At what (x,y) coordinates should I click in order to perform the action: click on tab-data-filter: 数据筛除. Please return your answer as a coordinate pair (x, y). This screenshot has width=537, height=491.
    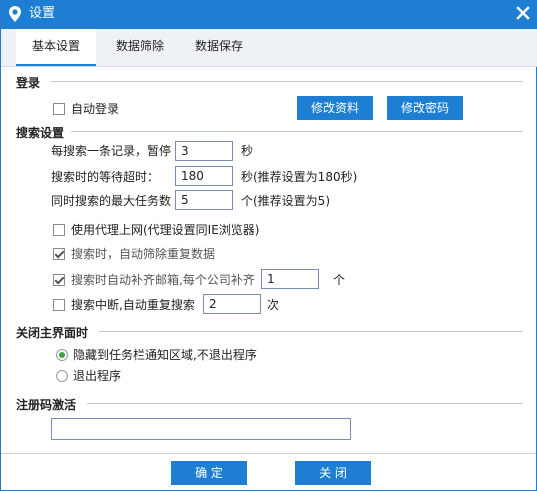
    Looking at the image, I should click on (140, 46).